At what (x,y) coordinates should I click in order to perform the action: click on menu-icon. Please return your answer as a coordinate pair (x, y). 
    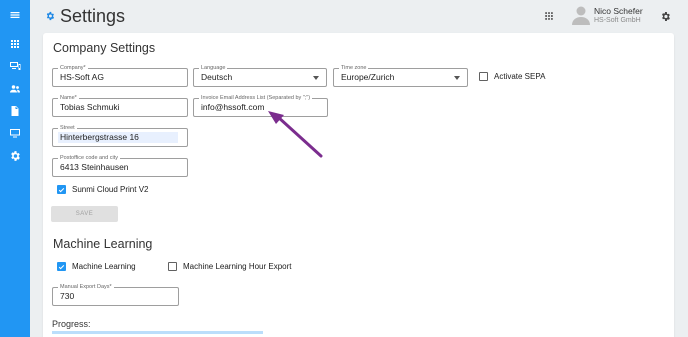
    Looking at the image, I should click on (15, 15).